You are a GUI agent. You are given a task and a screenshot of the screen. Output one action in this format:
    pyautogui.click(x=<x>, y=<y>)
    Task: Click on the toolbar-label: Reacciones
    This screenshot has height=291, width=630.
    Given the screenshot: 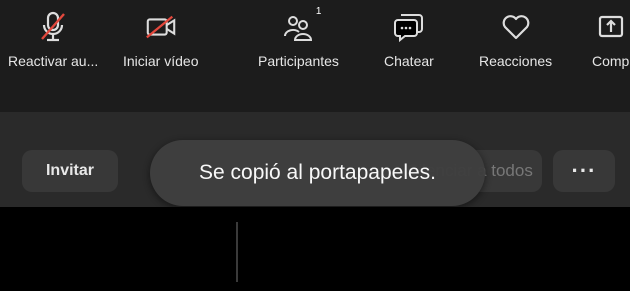 What is the action you would take?
    pyautogui.click(x=516, y=61)
    